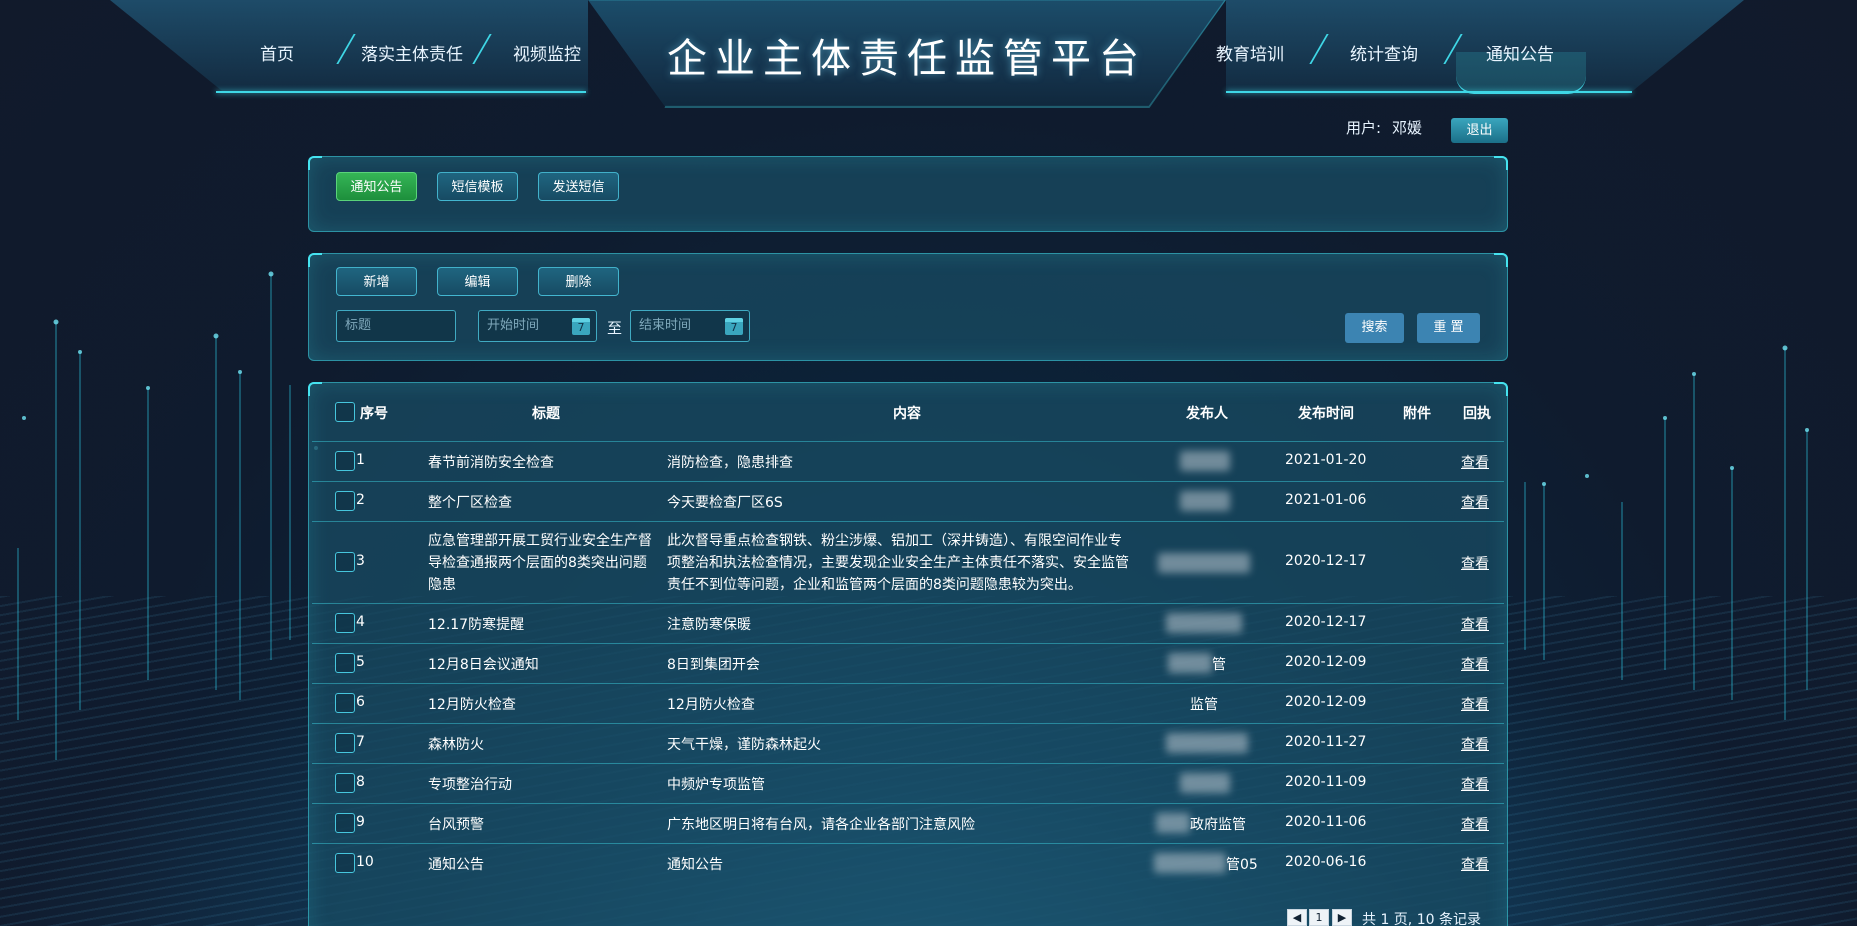 This screenshot has height=926, width=1857. Describe the element at coordinates (1207, 414) in the screenshot. I see `column-header-publisher: 发布人` at that location.